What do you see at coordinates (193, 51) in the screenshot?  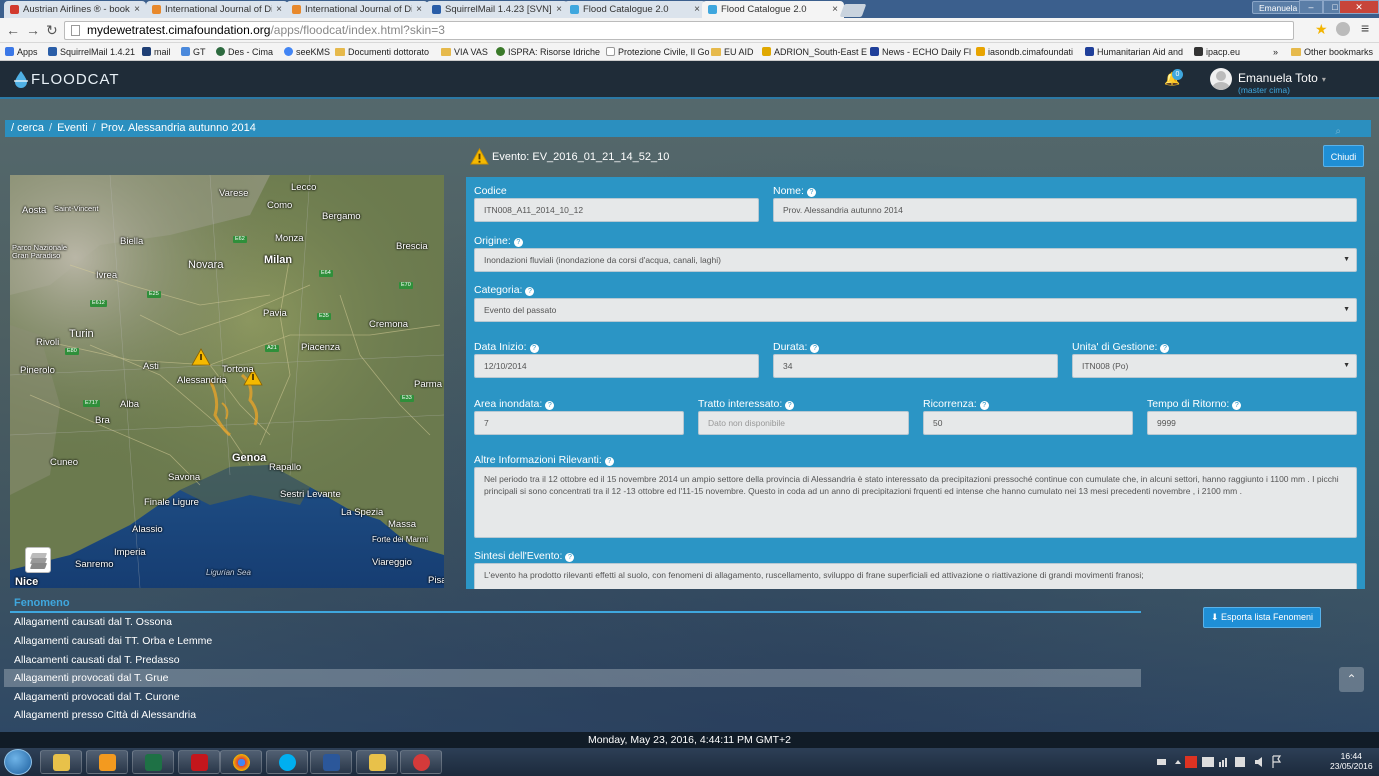 I see `bookmark-item: GT` at bounding box center [193, 51].